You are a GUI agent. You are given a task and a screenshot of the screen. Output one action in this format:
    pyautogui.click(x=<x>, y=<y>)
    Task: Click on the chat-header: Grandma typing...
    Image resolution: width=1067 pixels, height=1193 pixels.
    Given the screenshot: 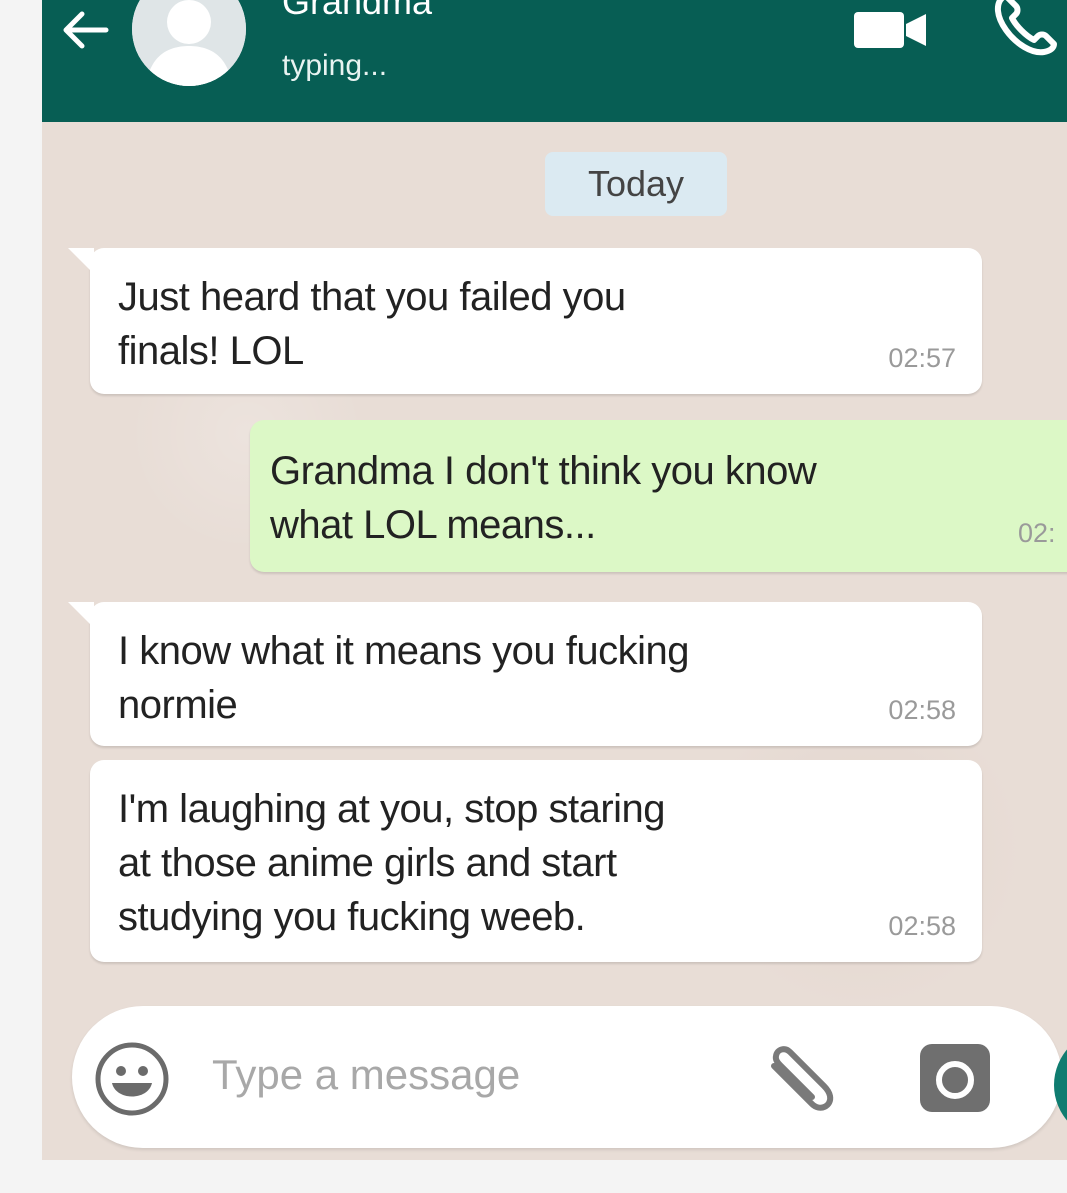 What is the action you would take?
    pyautogui.click(x=554, y=61)
    